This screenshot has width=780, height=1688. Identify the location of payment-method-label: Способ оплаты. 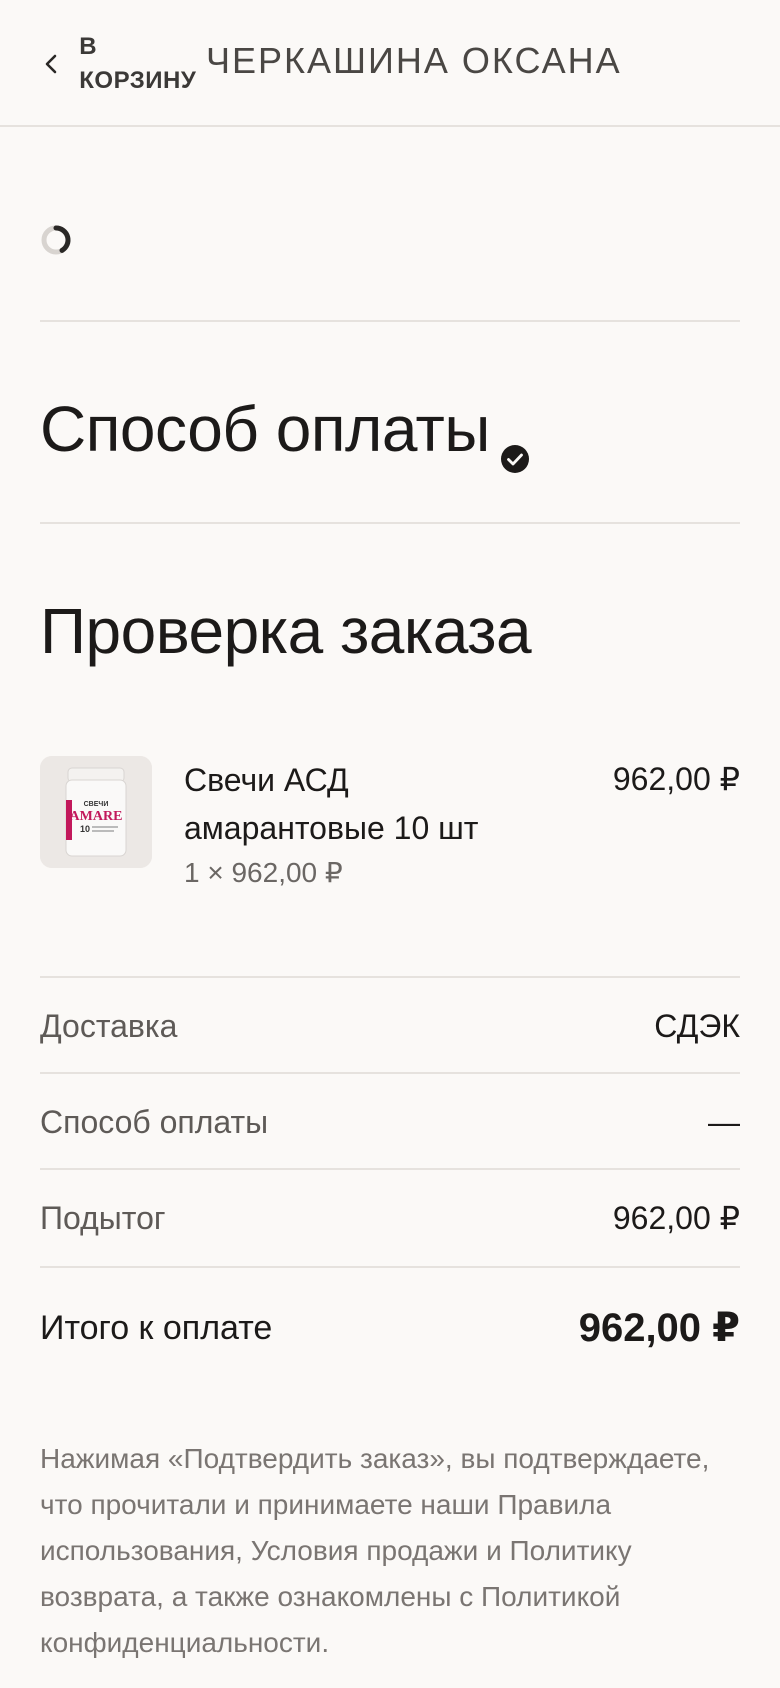
(154, 1121).